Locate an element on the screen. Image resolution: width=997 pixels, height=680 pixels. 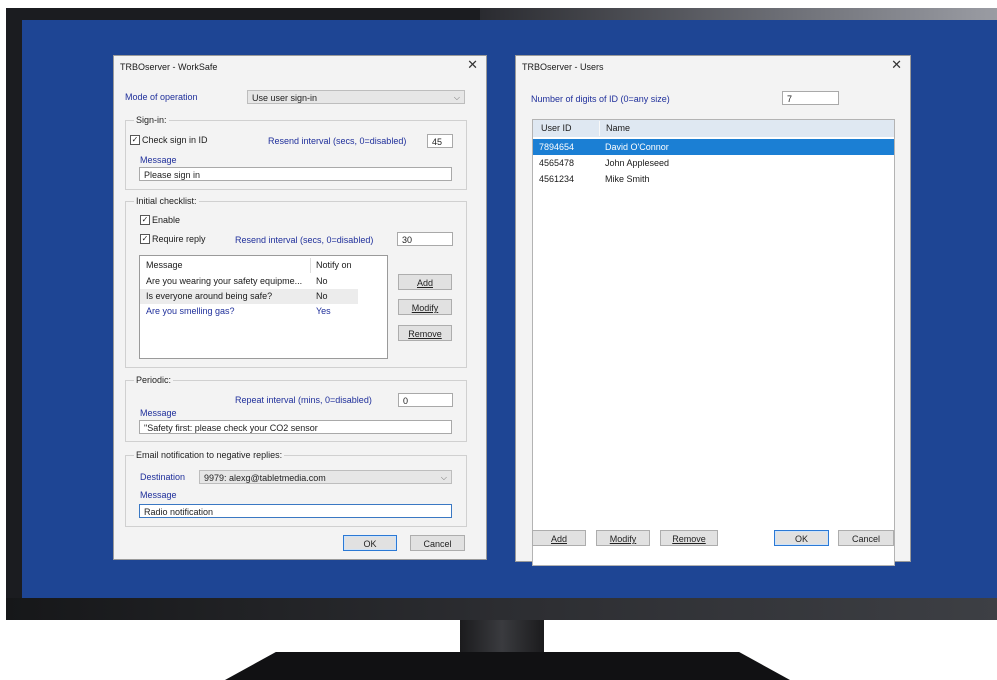
checklist-remove-button: Remove is located at coordinates (425, 333).